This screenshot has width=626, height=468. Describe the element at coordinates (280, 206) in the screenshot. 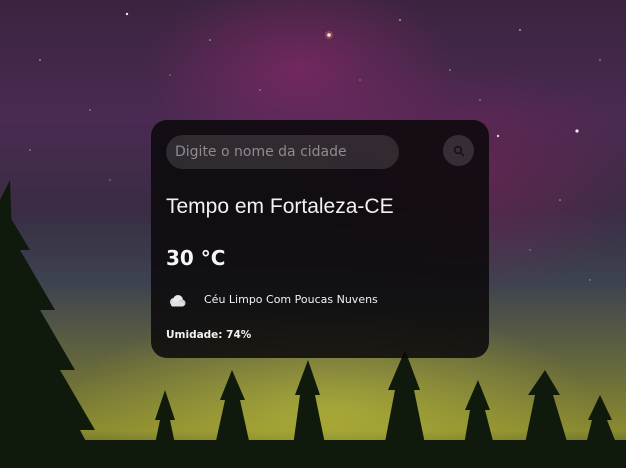

I see `city-weather-title: Tempo em Fortaleza-CE` at that location.